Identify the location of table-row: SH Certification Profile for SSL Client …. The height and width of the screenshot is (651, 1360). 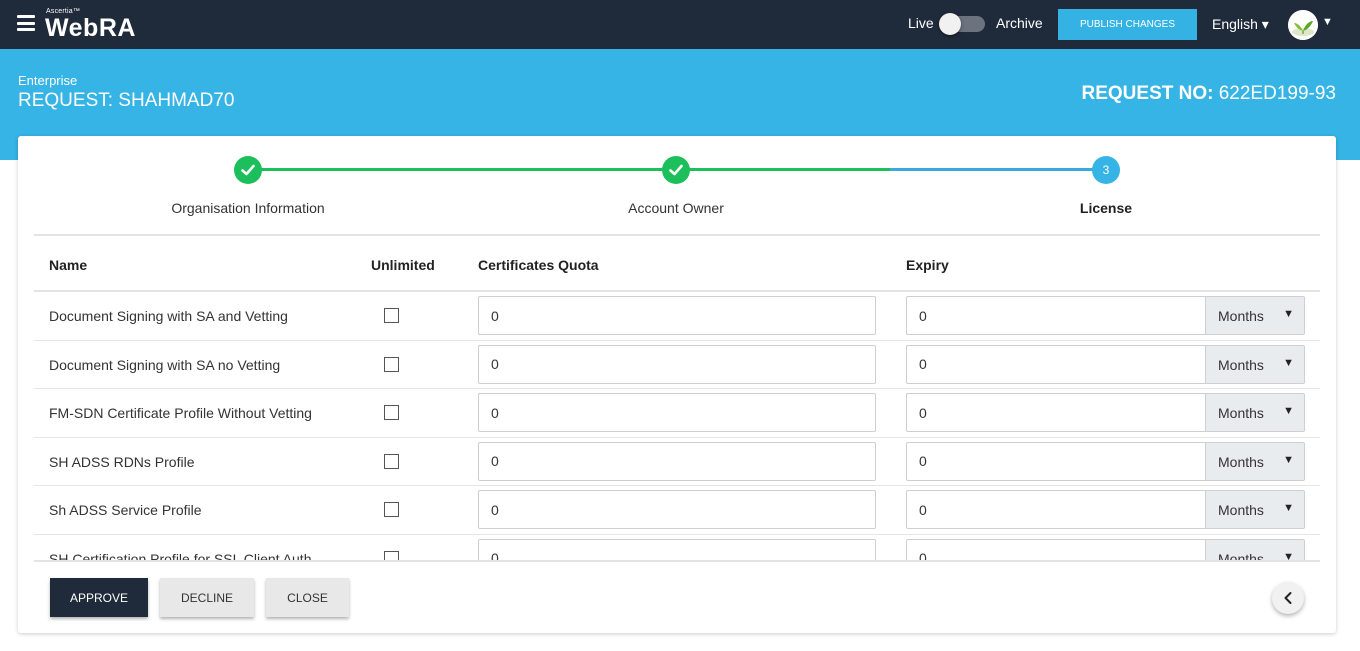
(677, 548).